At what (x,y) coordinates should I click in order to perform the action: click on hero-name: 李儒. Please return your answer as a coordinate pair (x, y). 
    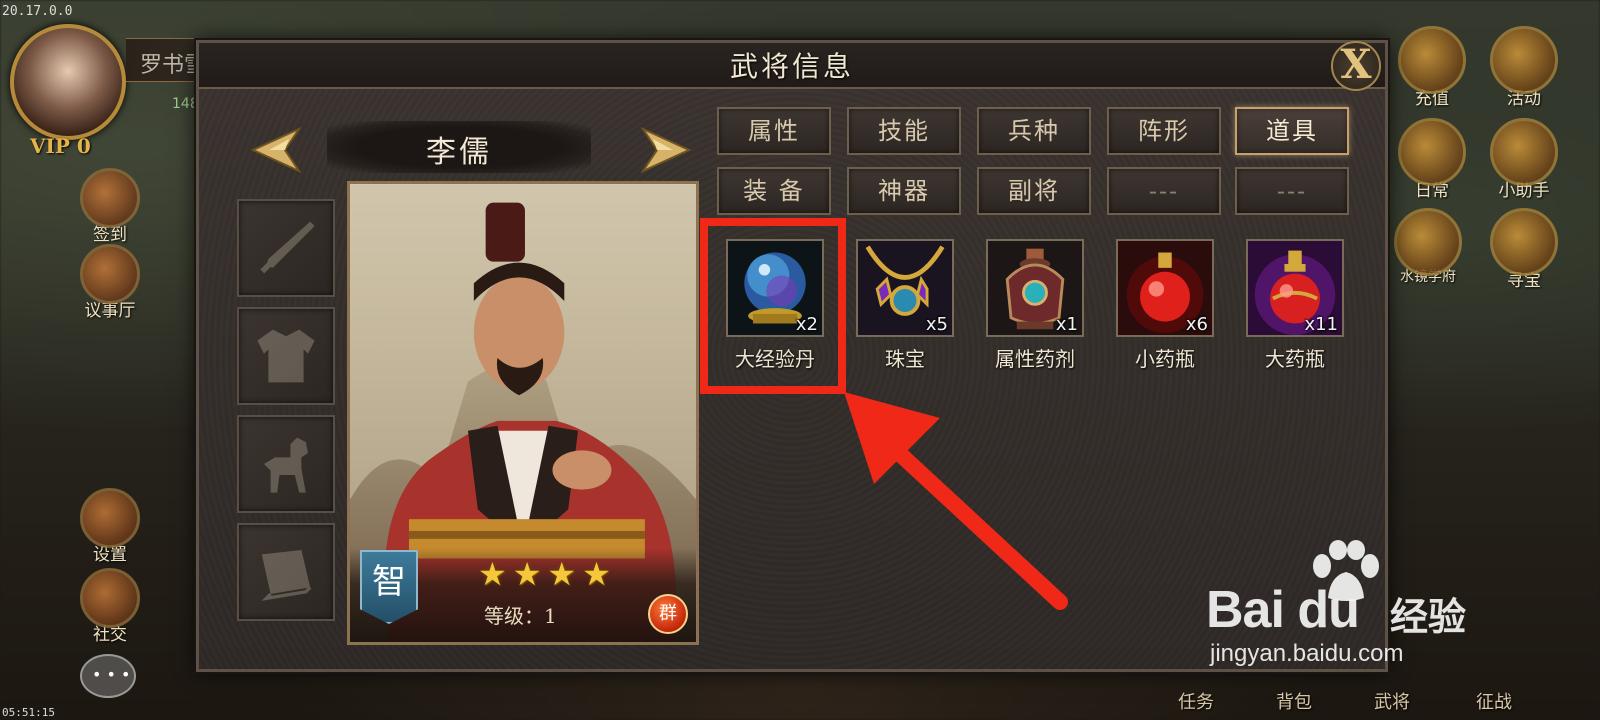
    Looking at the image, I should click on (459, 152).